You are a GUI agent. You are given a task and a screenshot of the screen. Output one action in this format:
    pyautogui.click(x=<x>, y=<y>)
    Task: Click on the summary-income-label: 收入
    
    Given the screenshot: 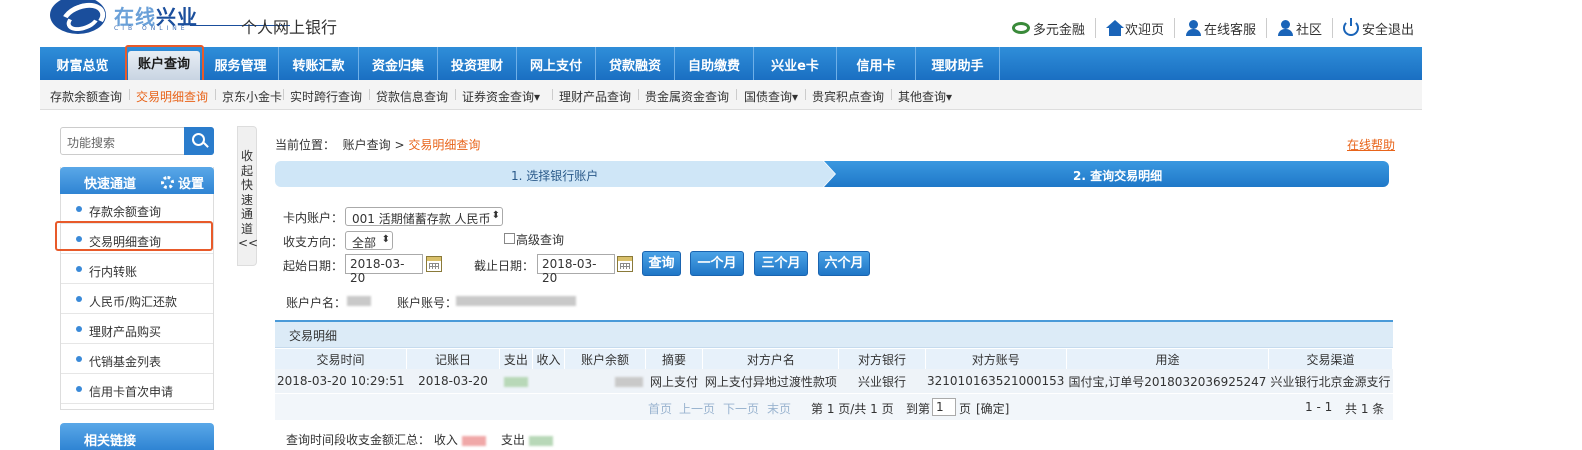 What is the action you would take?
    pyautogui.click(x=445, y=440)
    